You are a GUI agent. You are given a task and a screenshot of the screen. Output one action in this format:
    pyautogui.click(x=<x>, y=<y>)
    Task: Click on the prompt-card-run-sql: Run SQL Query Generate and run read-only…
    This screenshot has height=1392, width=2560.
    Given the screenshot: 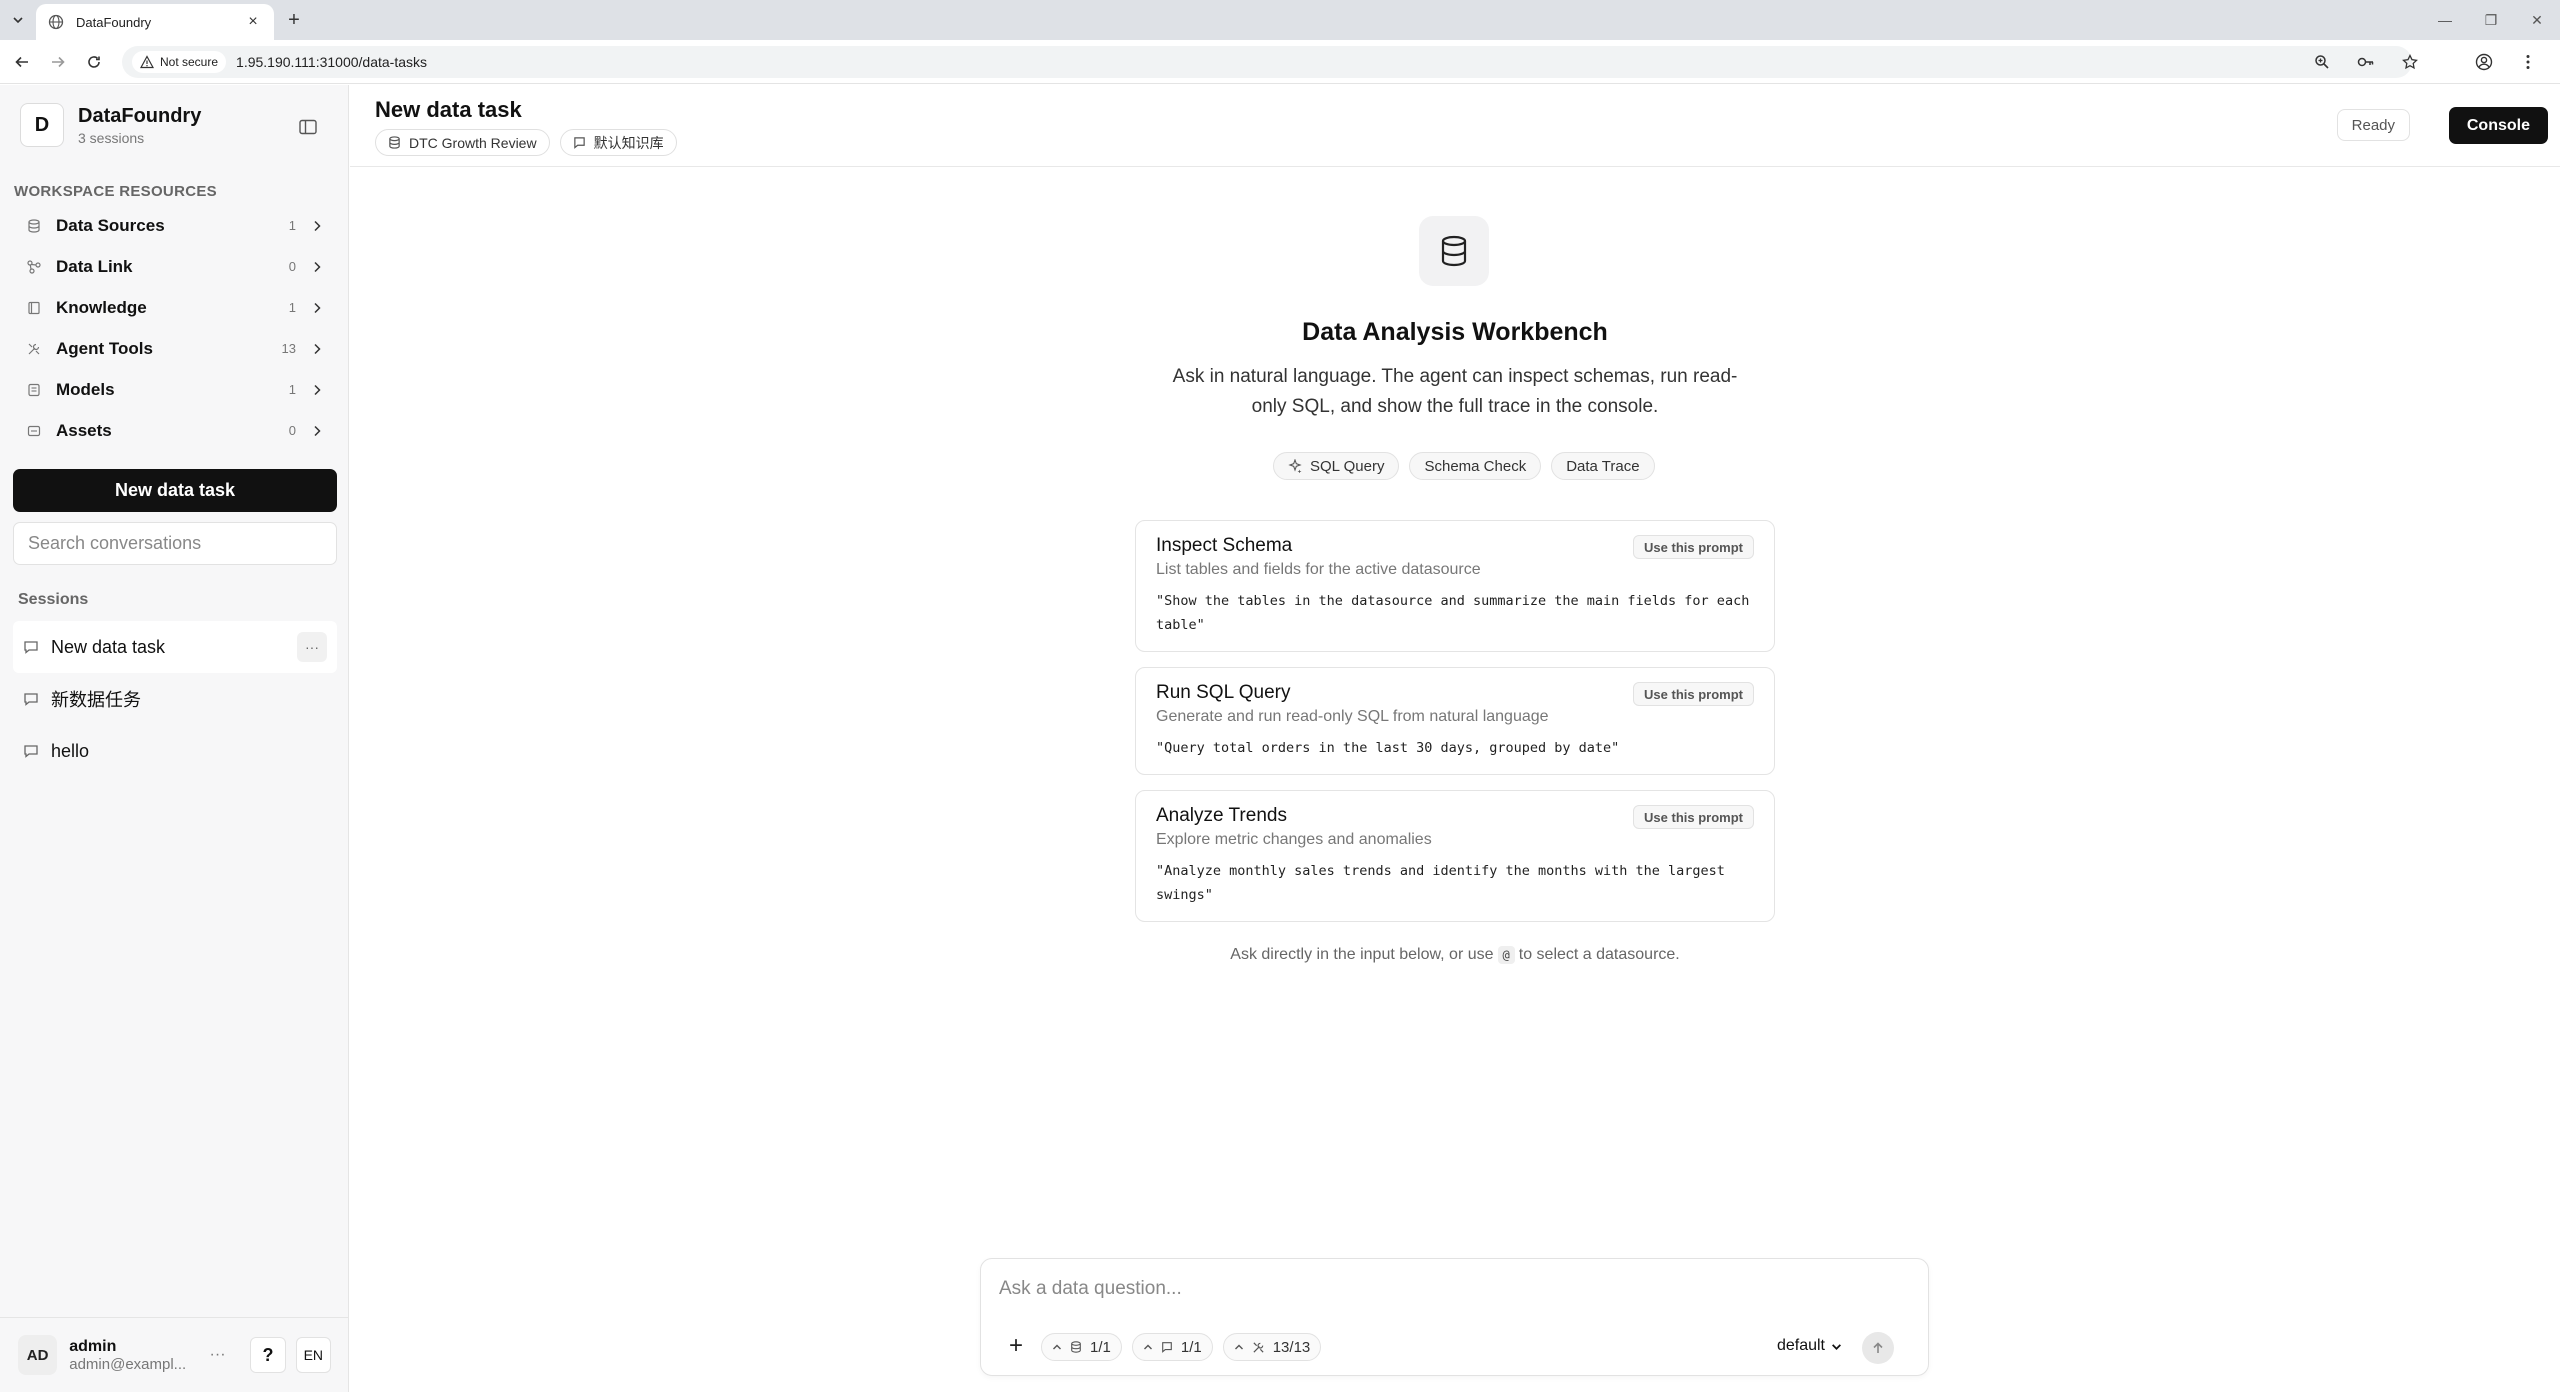 What is the action you would take?
    pyautogui.click(x=1455, y=721)
    